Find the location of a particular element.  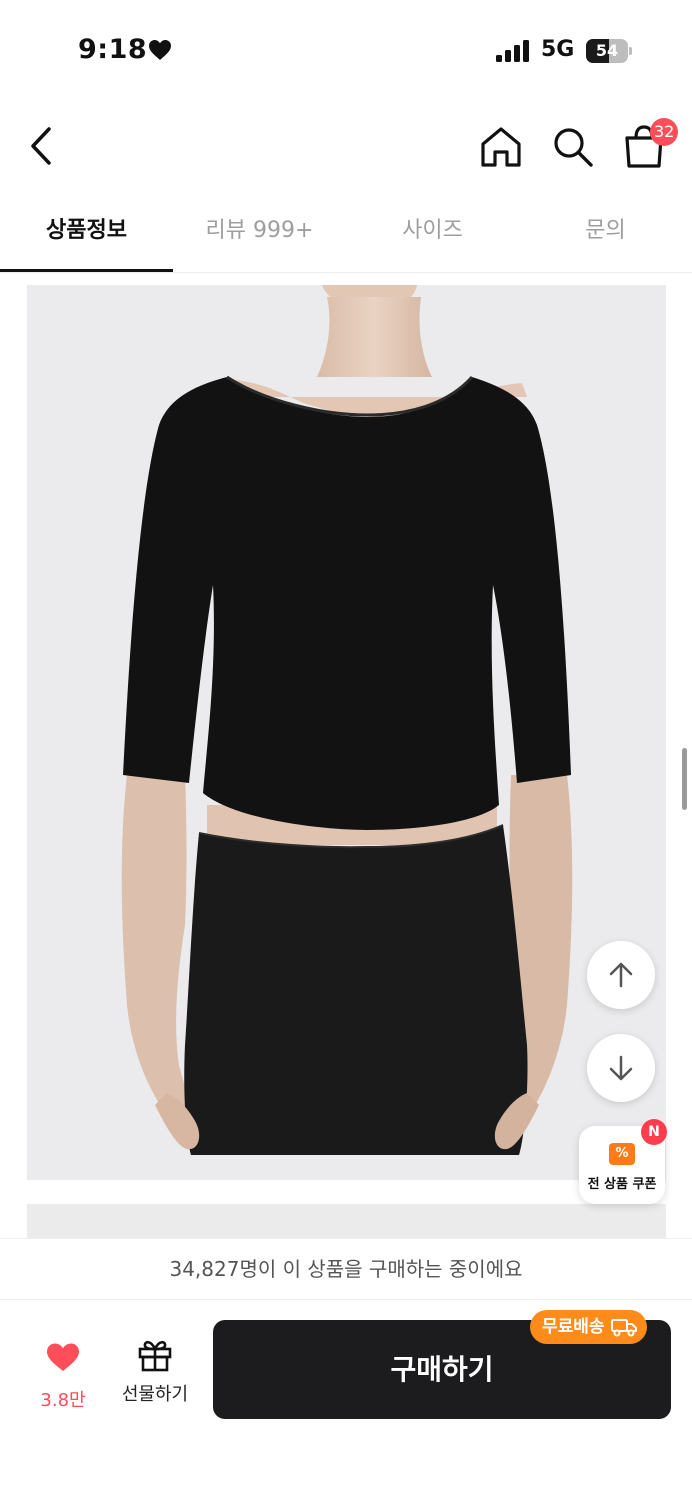

status-bar: 9:18 5G 54 is located at coordinates (346, 50).